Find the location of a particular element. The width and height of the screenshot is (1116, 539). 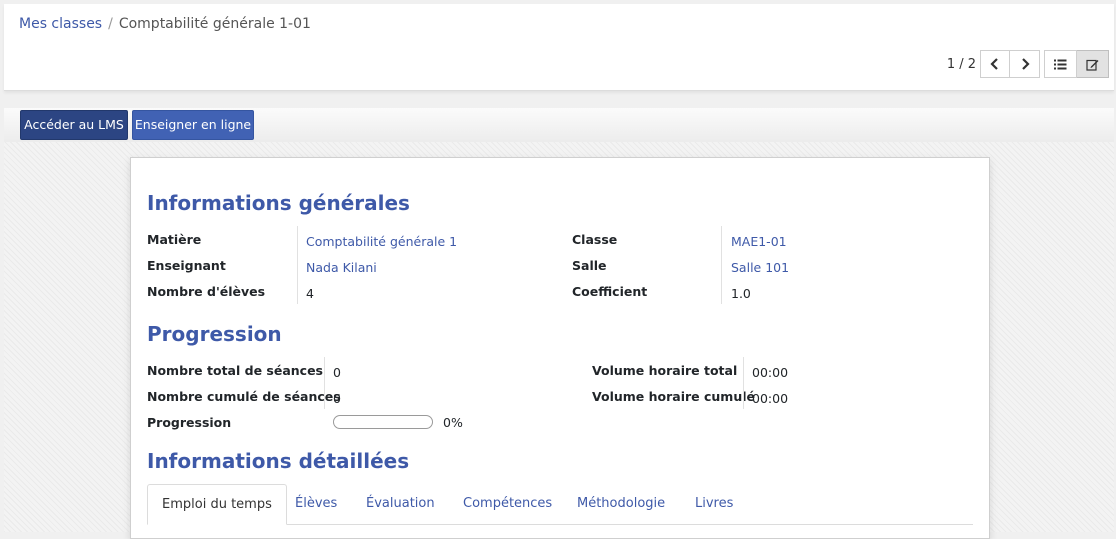

tab-evaluation: Évaluation is located at coordinates (400, 504).